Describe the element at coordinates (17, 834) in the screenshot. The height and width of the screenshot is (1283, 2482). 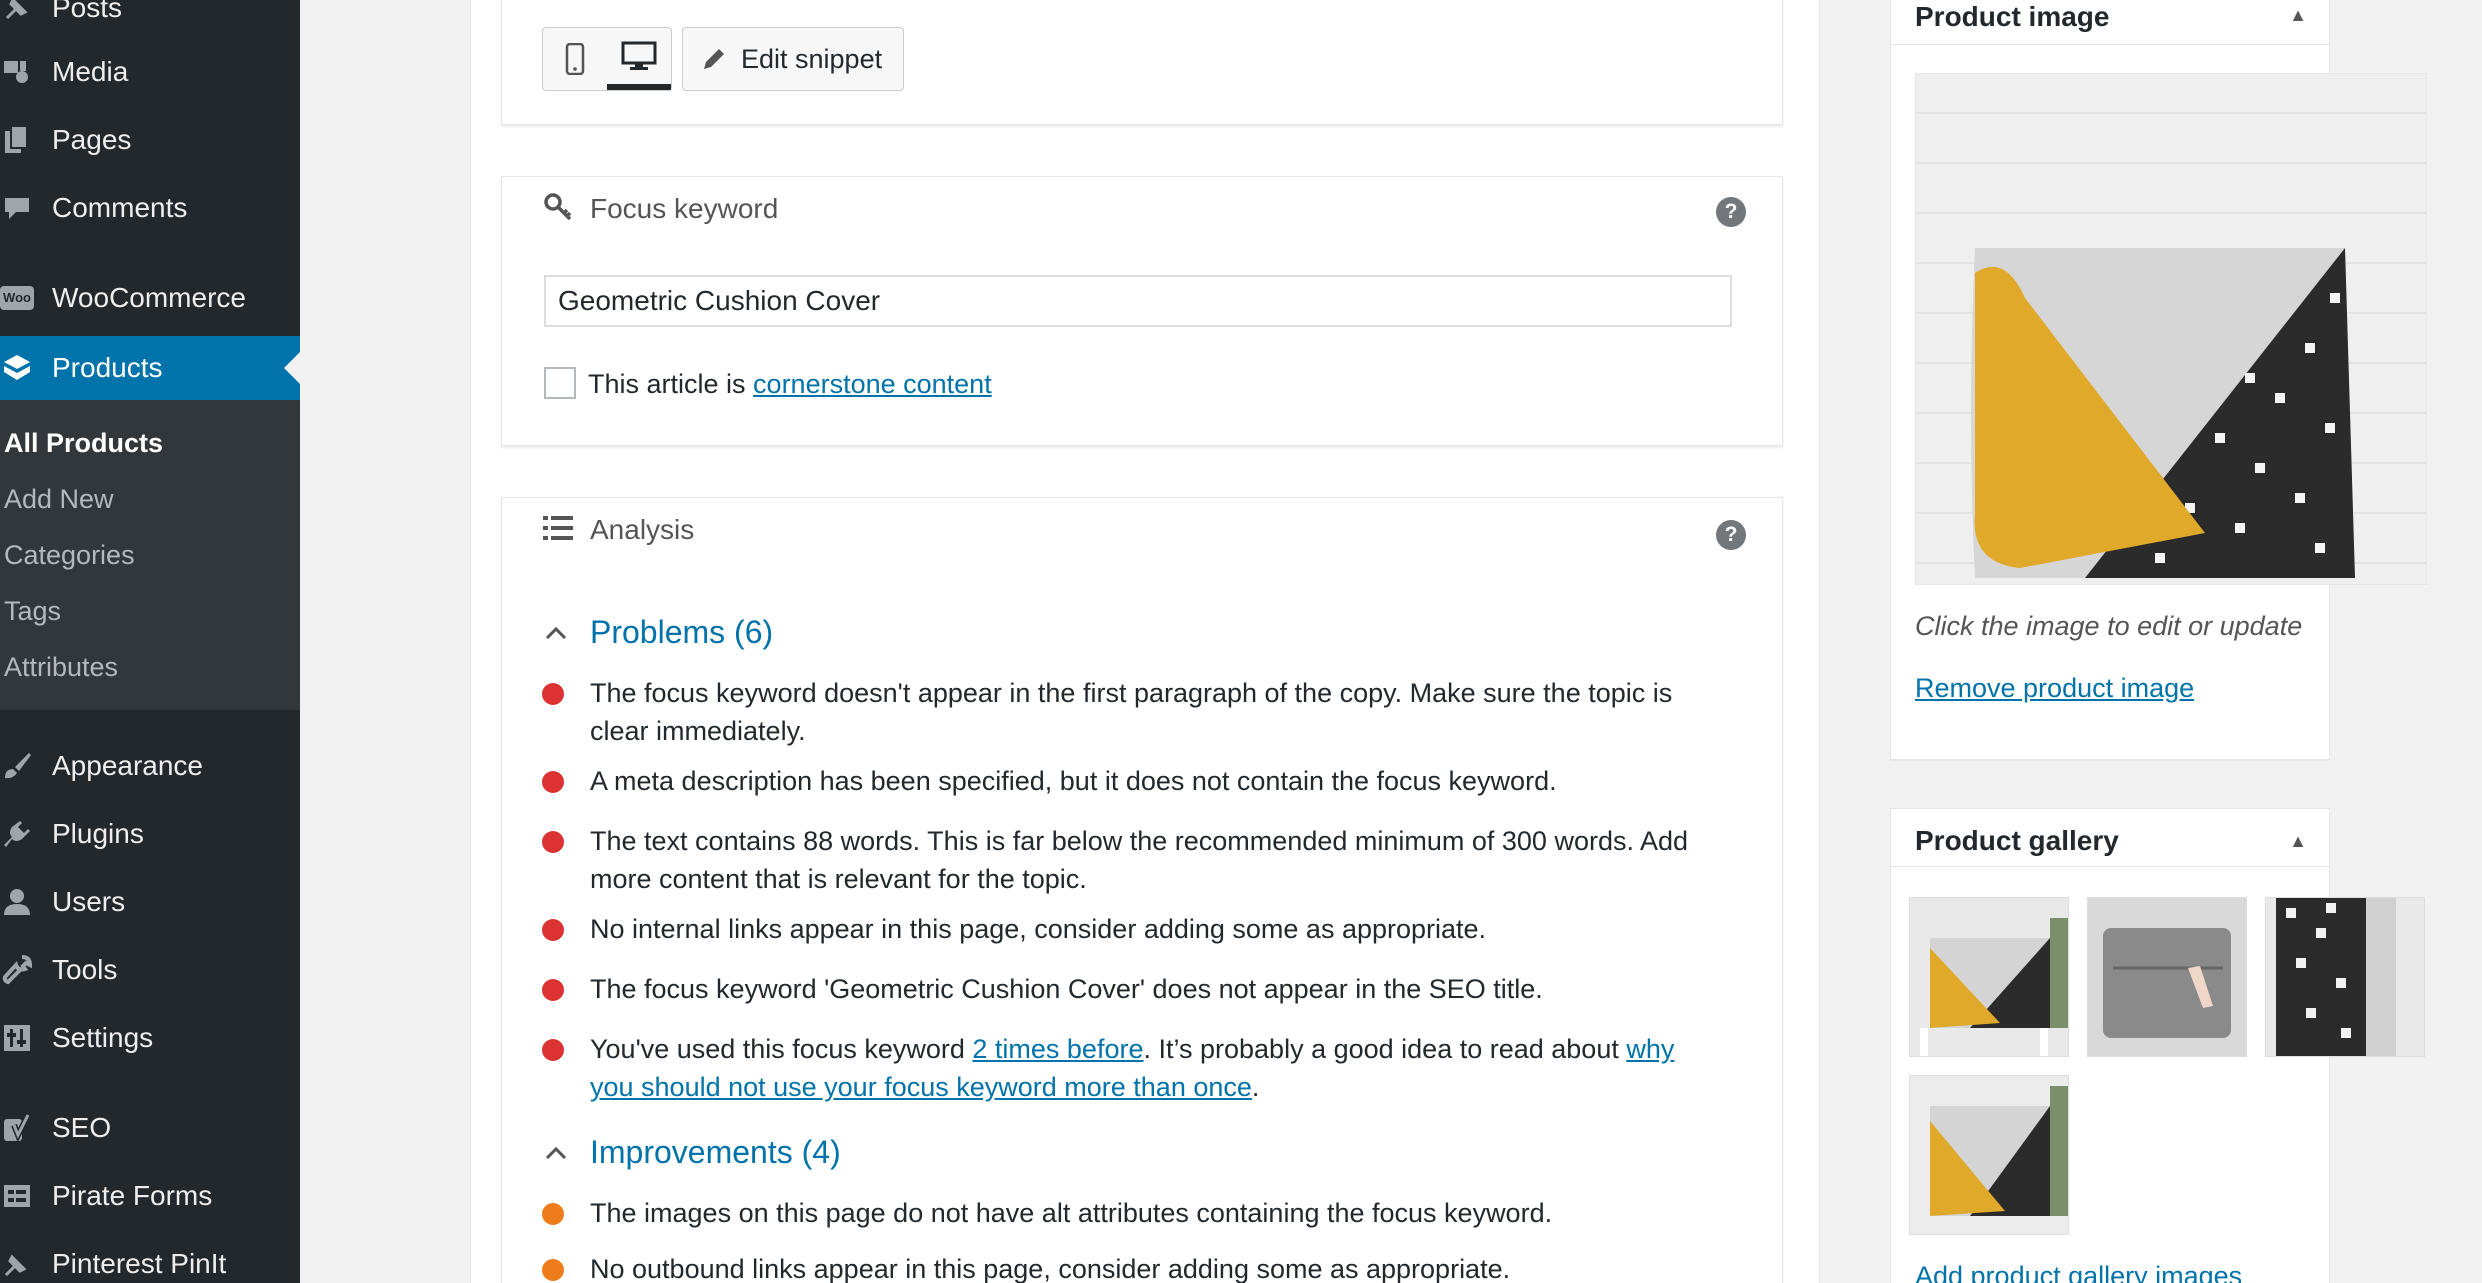
I see `plug-icon` at that location.